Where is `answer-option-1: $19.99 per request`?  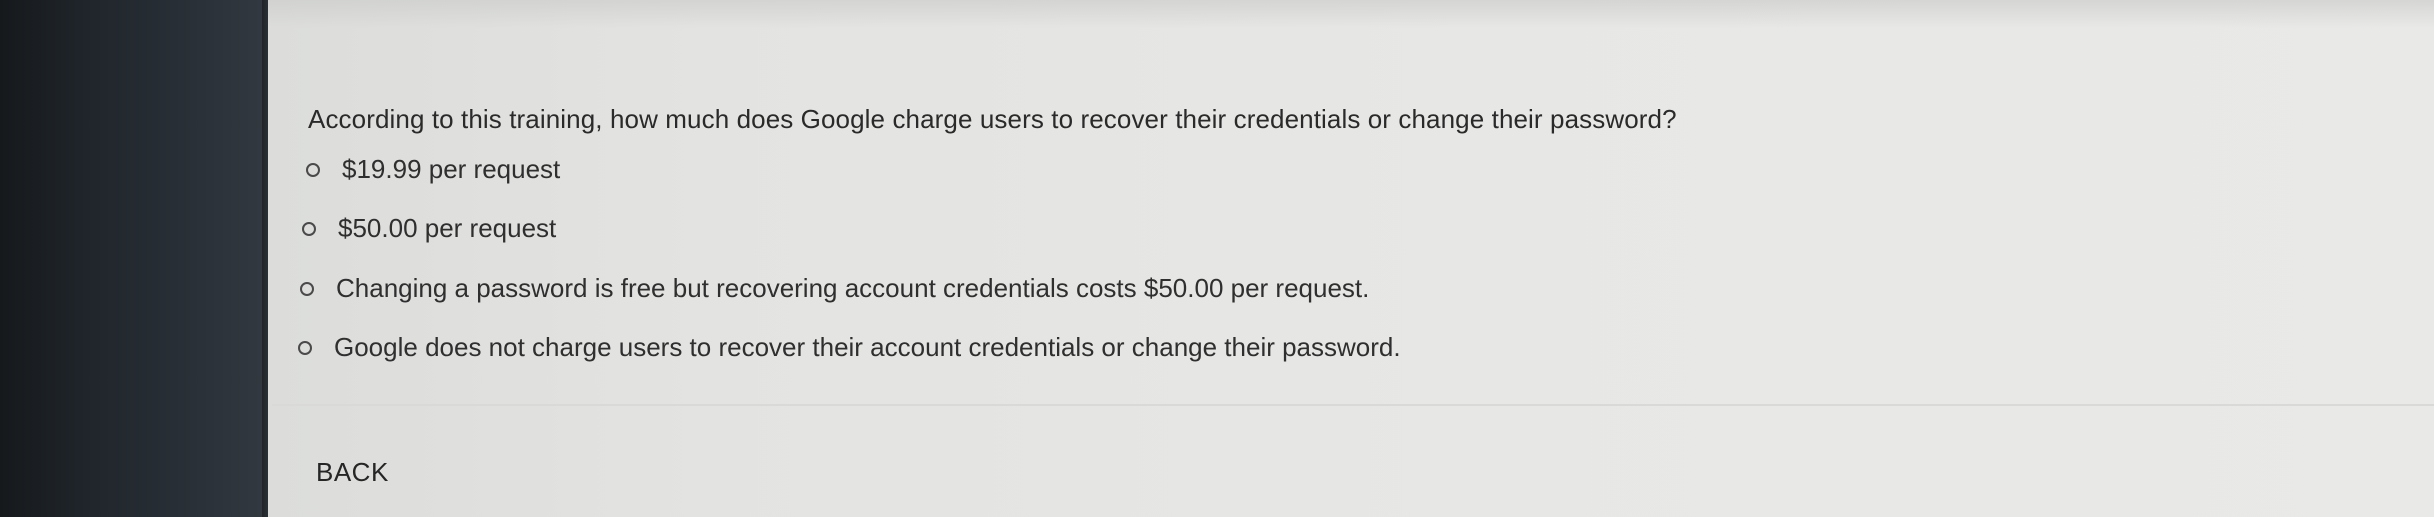
answer-option-1: $19.99 per request is located at coordinates (433, 169).